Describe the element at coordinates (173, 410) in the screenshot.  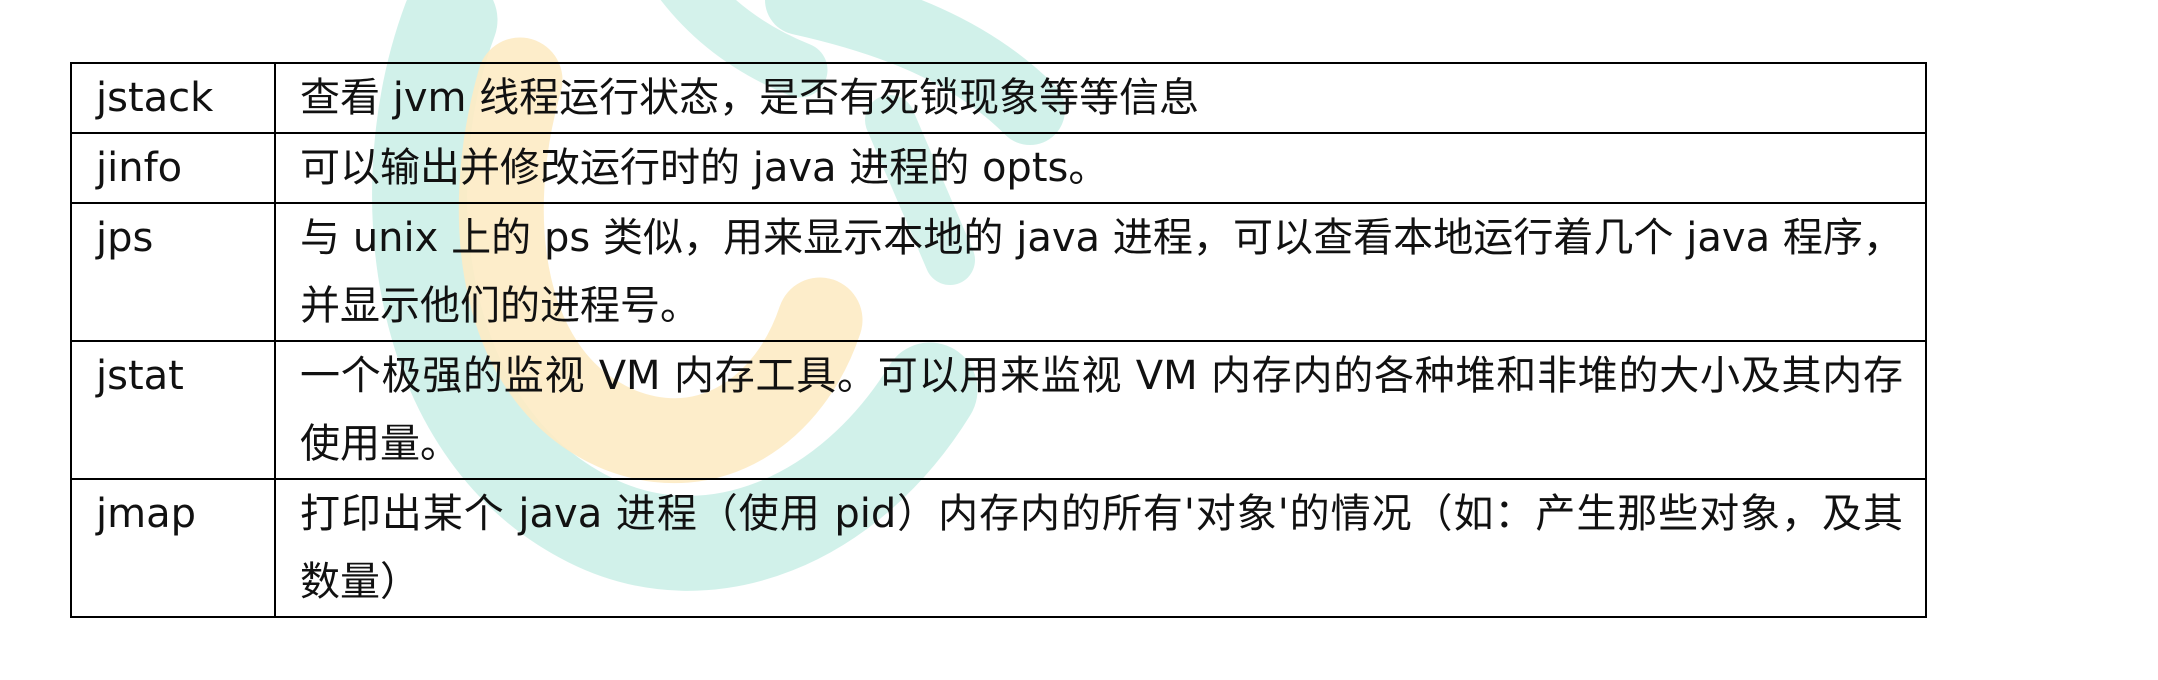
I see `command-cell: jstat` at that location.